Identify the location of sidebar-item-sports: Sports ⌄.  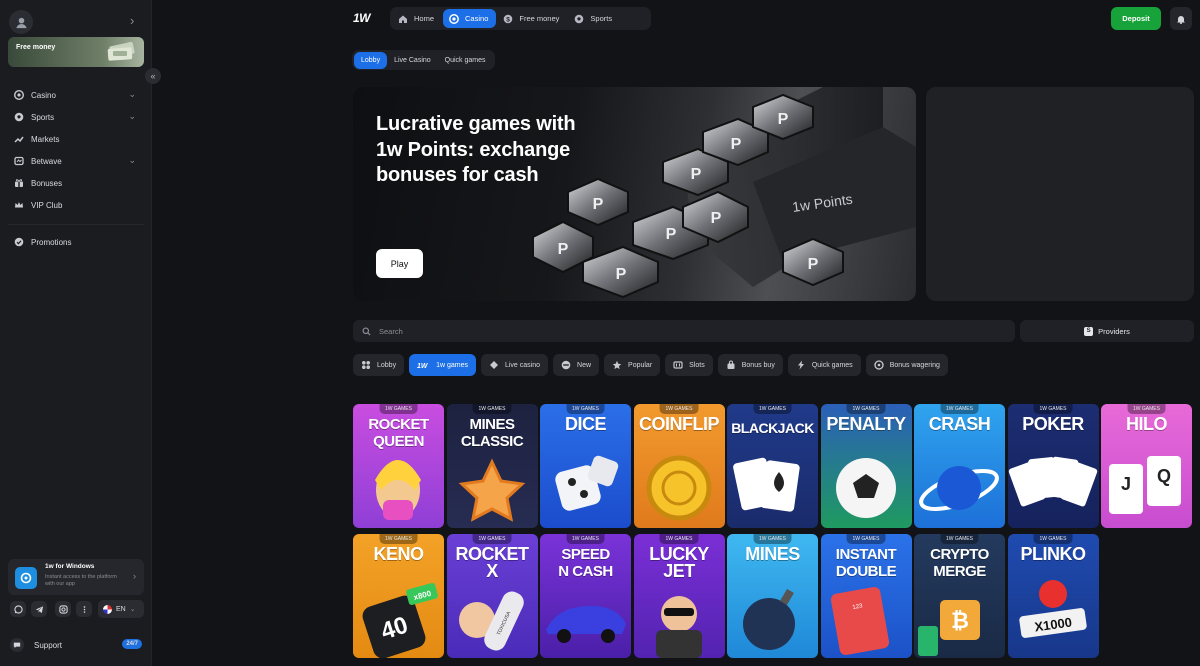
(76, 117).